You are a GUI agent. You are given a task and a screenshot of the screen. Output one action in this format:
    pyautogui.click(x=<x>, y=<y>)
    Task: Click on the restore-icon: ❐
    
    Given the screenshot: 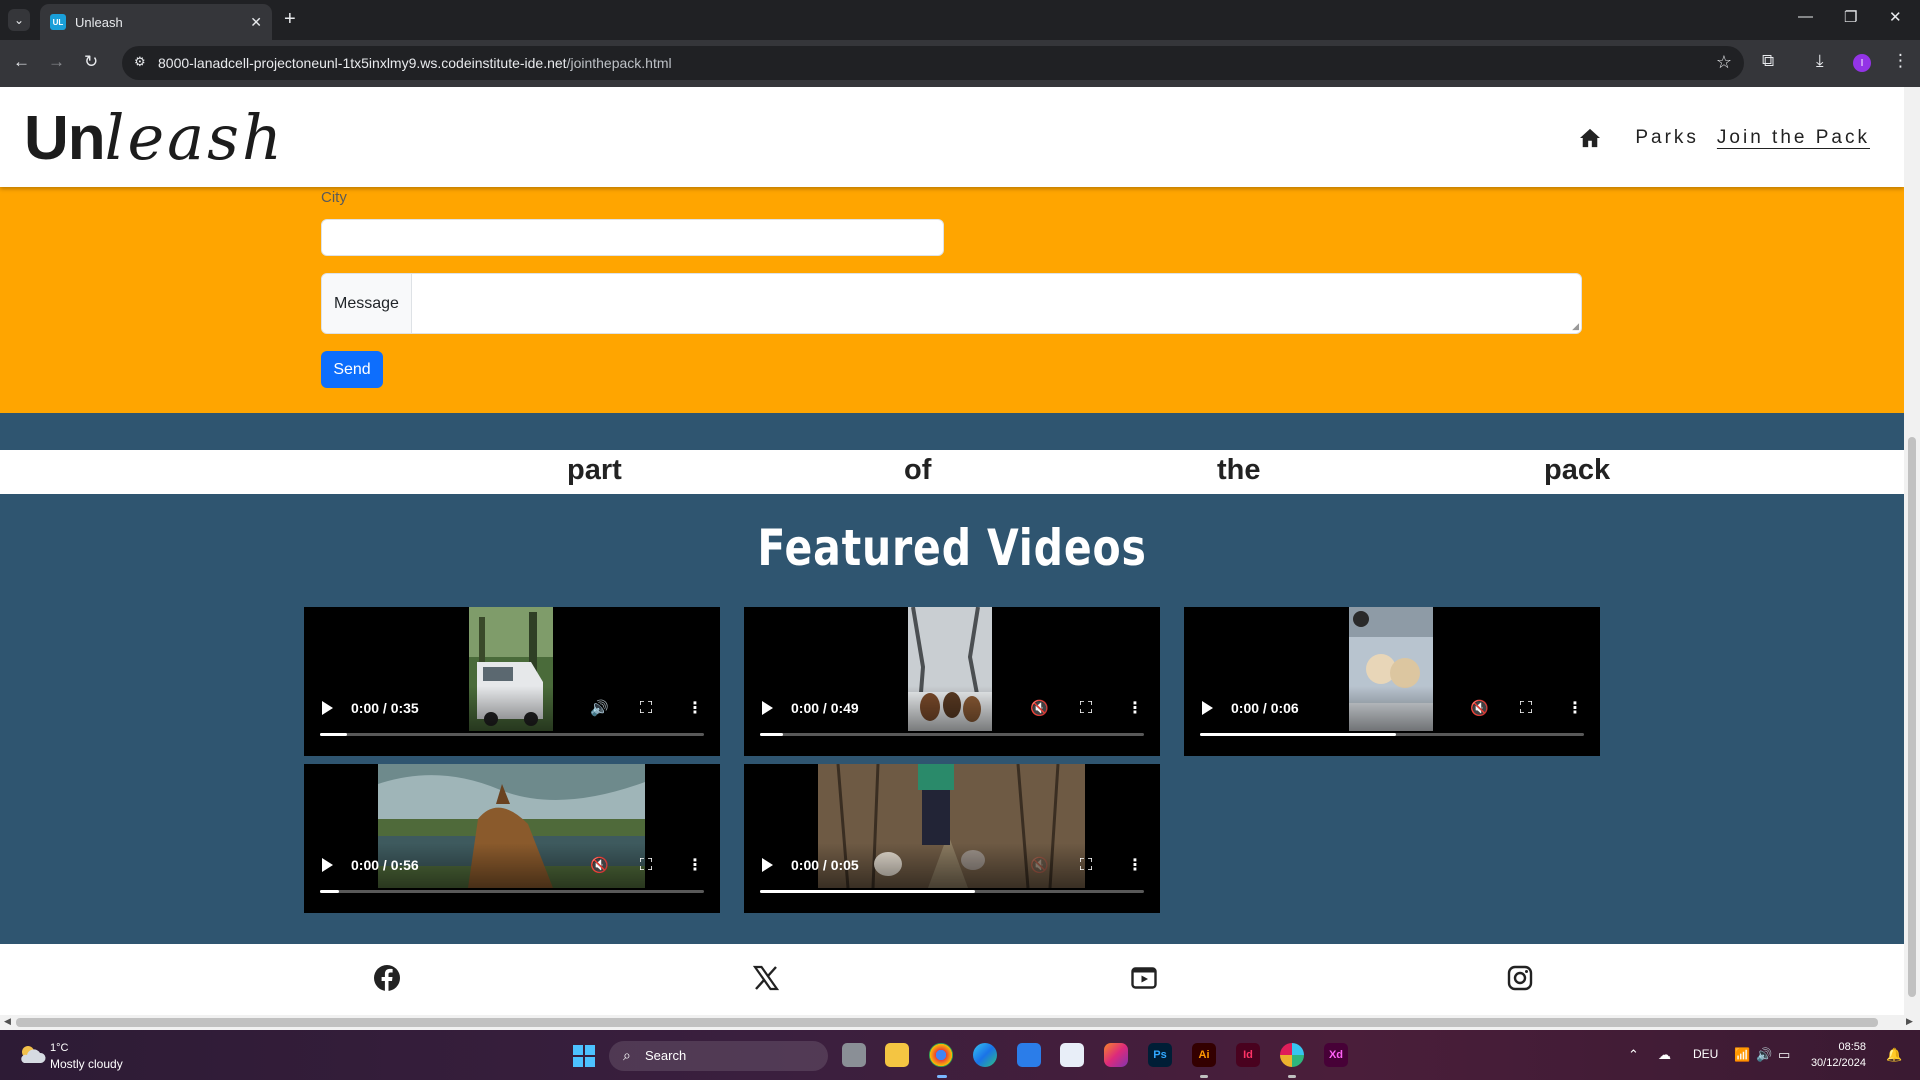 What is the action you would take?
    pyautogui.click(x=1850, y=17)
    